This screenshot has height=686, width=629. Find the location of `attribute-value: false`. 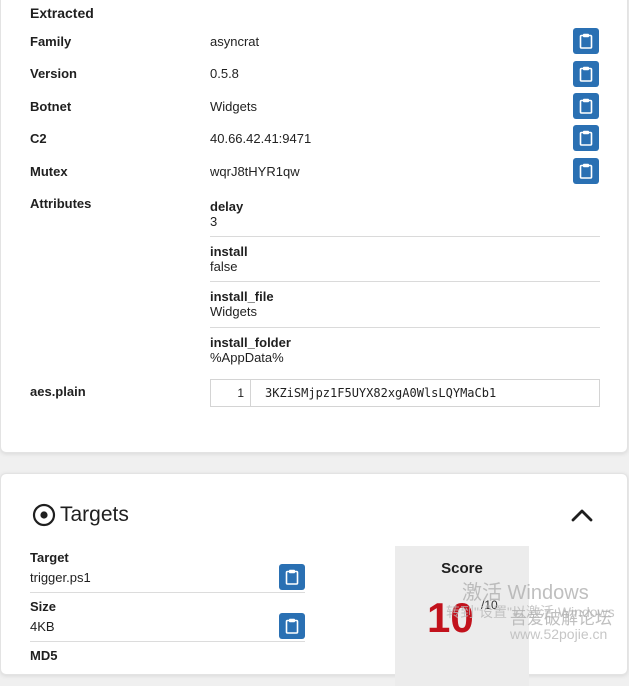

attribute-value: false is located at coordinates (224, 266).